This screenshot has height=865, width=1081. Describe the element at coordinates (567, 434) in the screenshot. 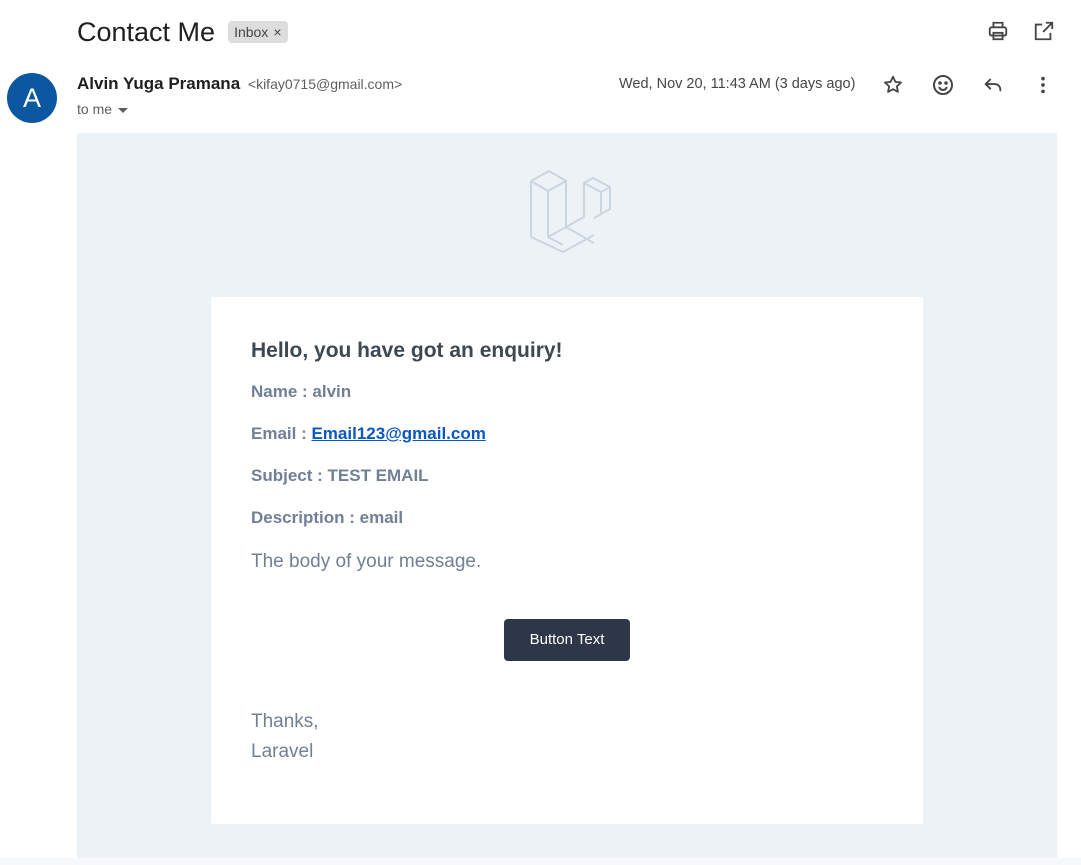

I see `email-field: Email : Email123@gmail.com` at that location.